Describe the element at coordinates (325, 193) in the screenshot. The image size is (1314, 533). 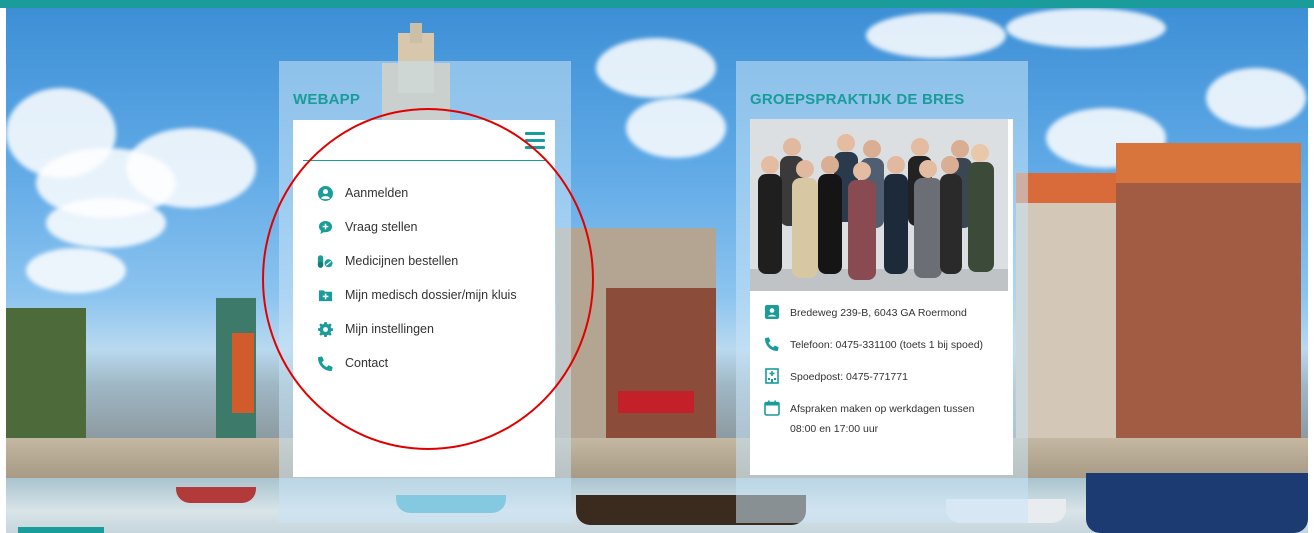
I see `user-circle-icon` at that location.